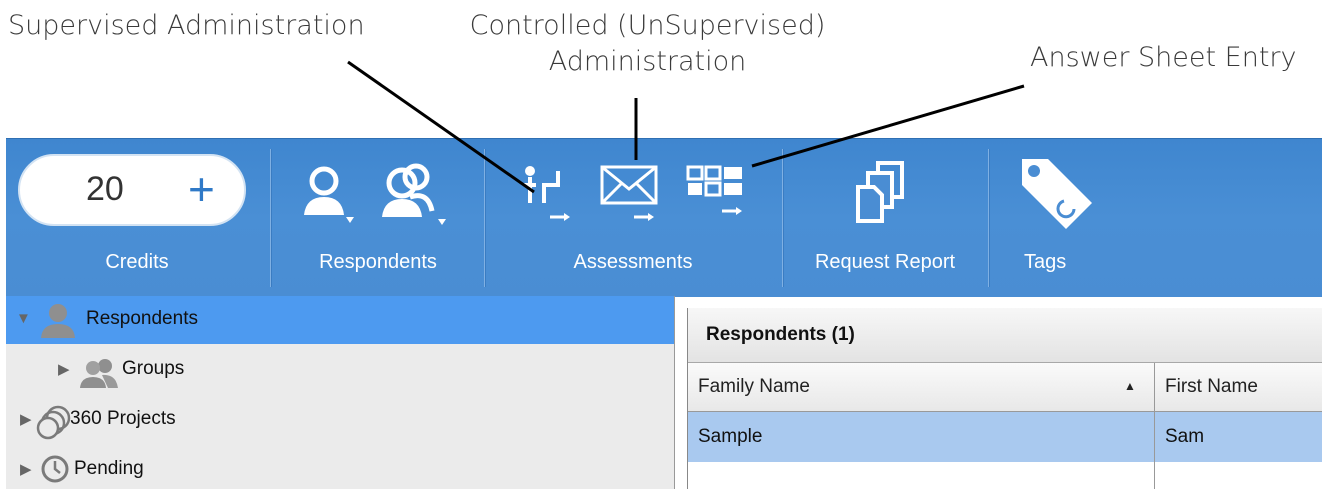  Describe the element at coordinates (340, 370) in the screenshot. I see `tree-item-groups: ▶ Groups` at that location.